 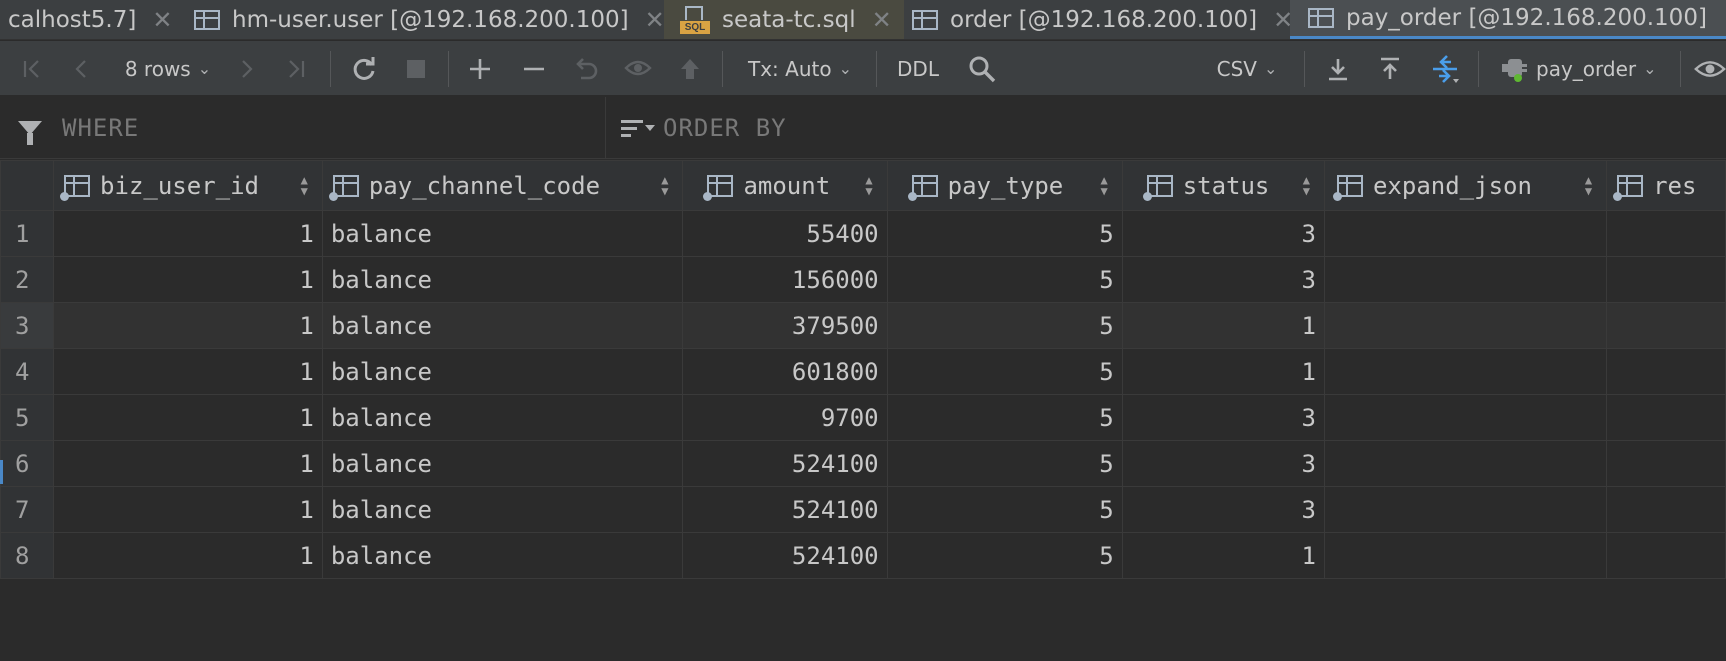 I want to click on export-format-dropdown: CSV ⌄, so click(x=1247, y=68).